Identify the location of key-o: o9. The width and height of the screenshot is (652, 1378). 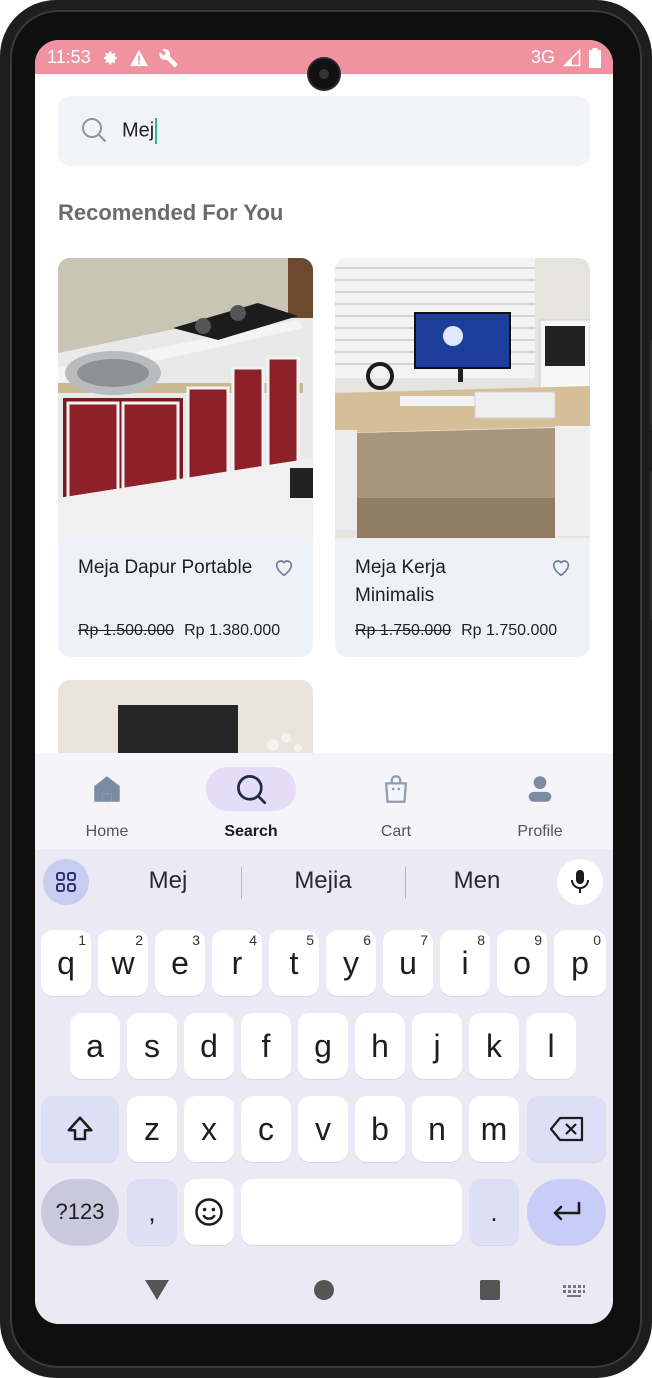
(522, 963).